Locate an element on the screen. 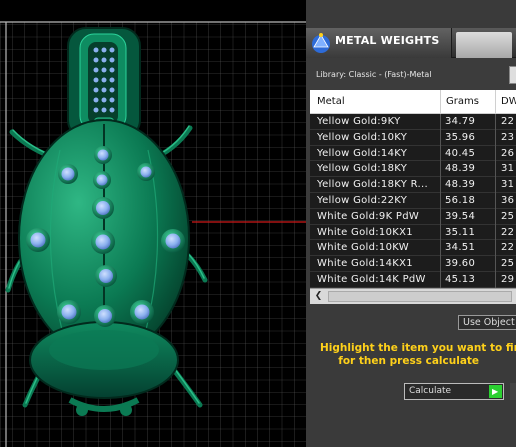 The height and width of the screenshot is (447, 516). table-row: White Gold:14KX1 39.60 25 is located at coordinates (413, 264).